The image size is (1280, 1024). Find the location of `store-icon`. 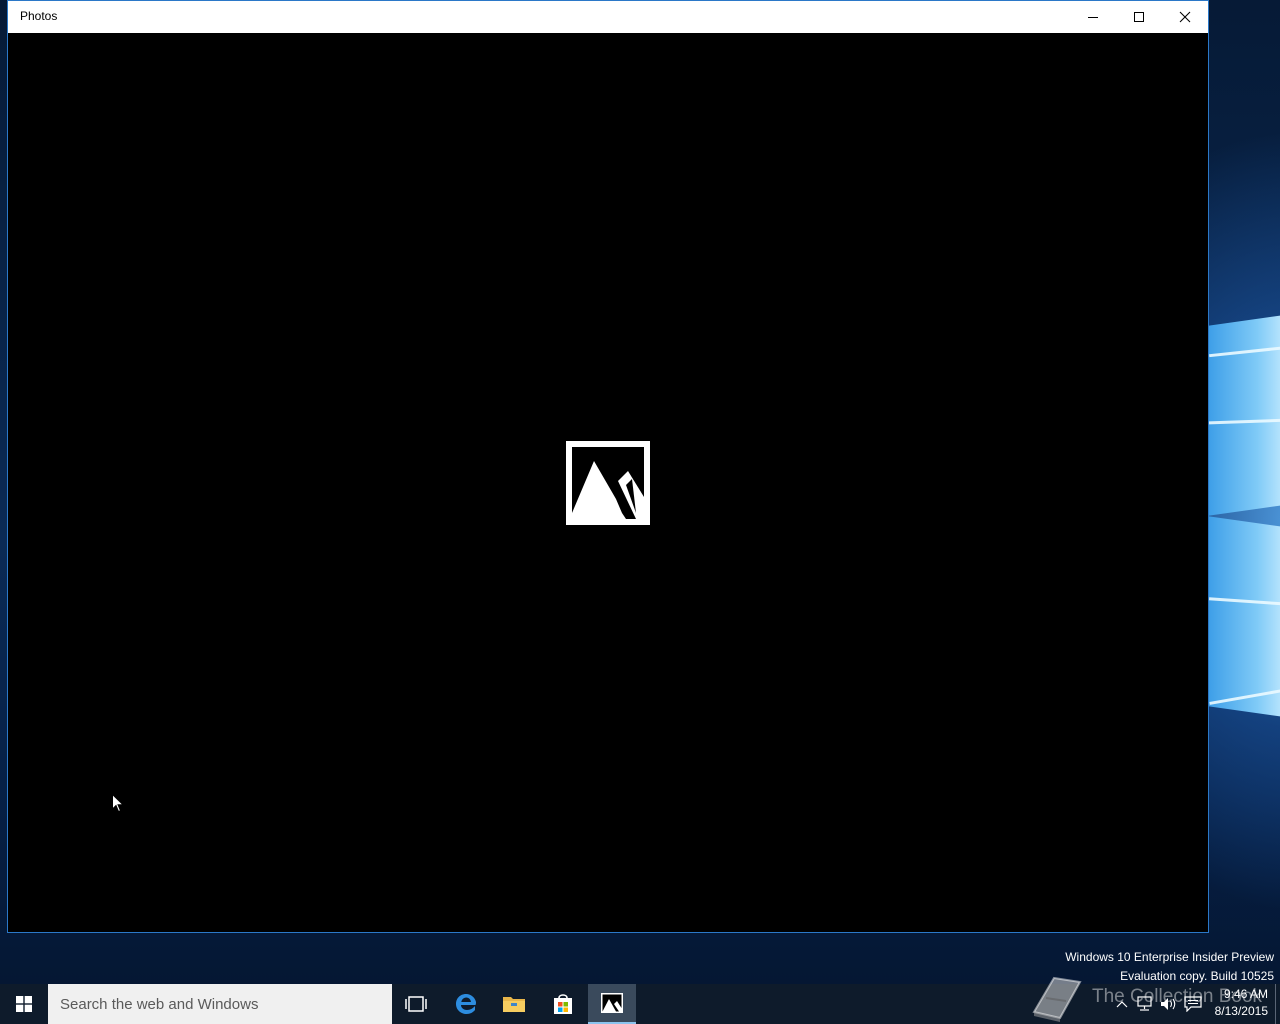

store-icon is located at coordinates (563, 1004).